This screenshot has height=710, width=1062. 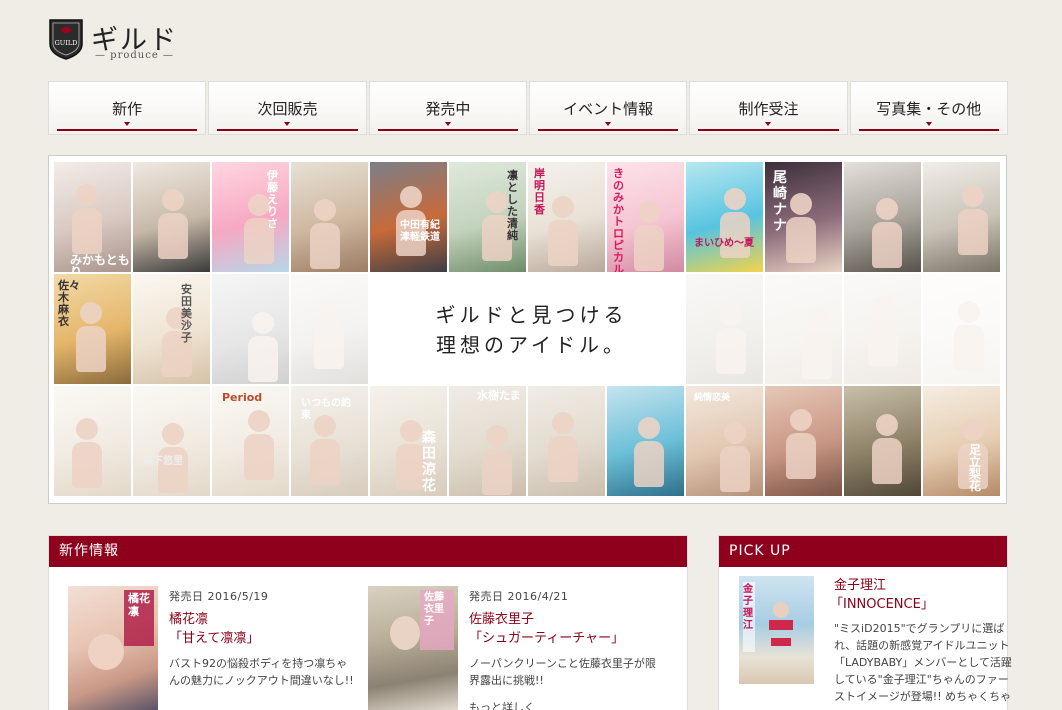 I want to click on nav-item-next-release: 次回販売, so click(x=287, y=108).